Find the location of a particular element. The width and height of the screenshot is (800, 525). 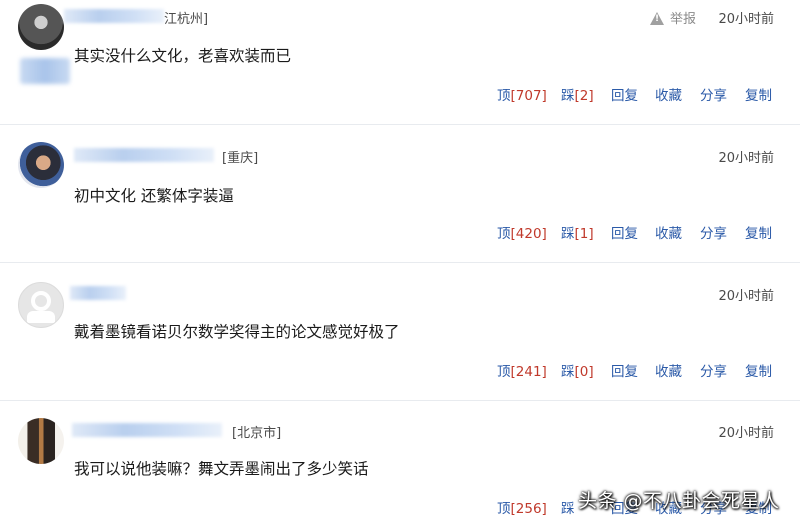

comment-text: 初中文化 还繁体字装逼 is located at coordinates (154, 196).